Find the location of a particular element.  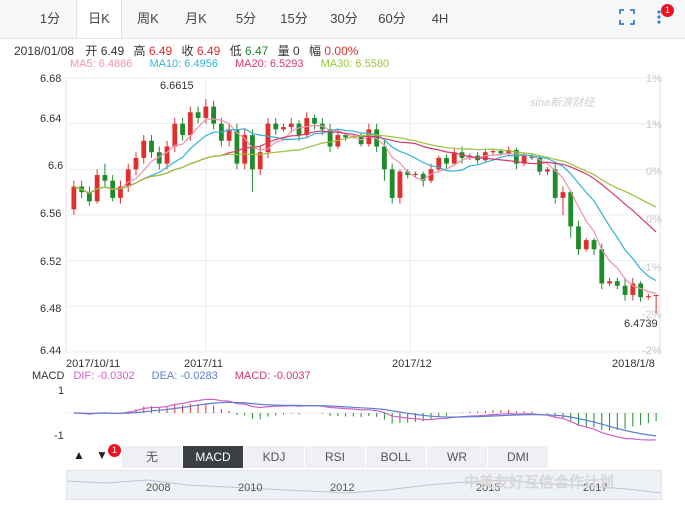

y-tick-label: 6.68 is located at coordinates (51, 79).